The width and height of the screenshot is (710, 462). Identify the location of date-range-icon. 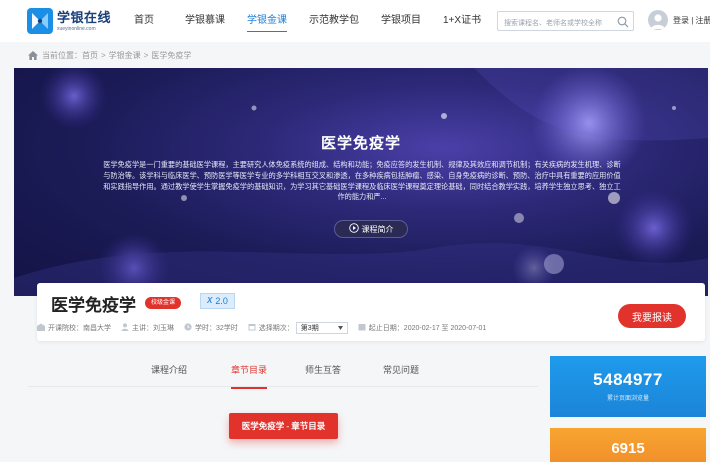
(362, 328).